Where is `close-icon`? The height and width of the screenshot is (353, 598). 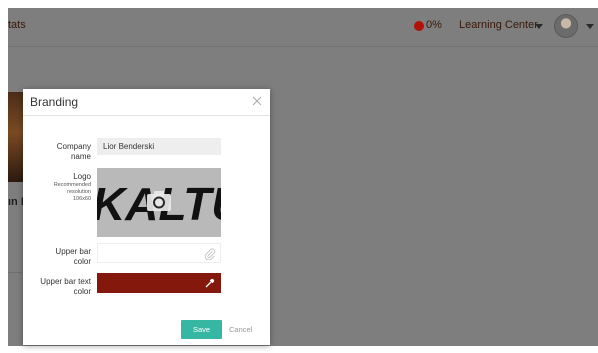 close-icon is located at coordinates (257, 101).